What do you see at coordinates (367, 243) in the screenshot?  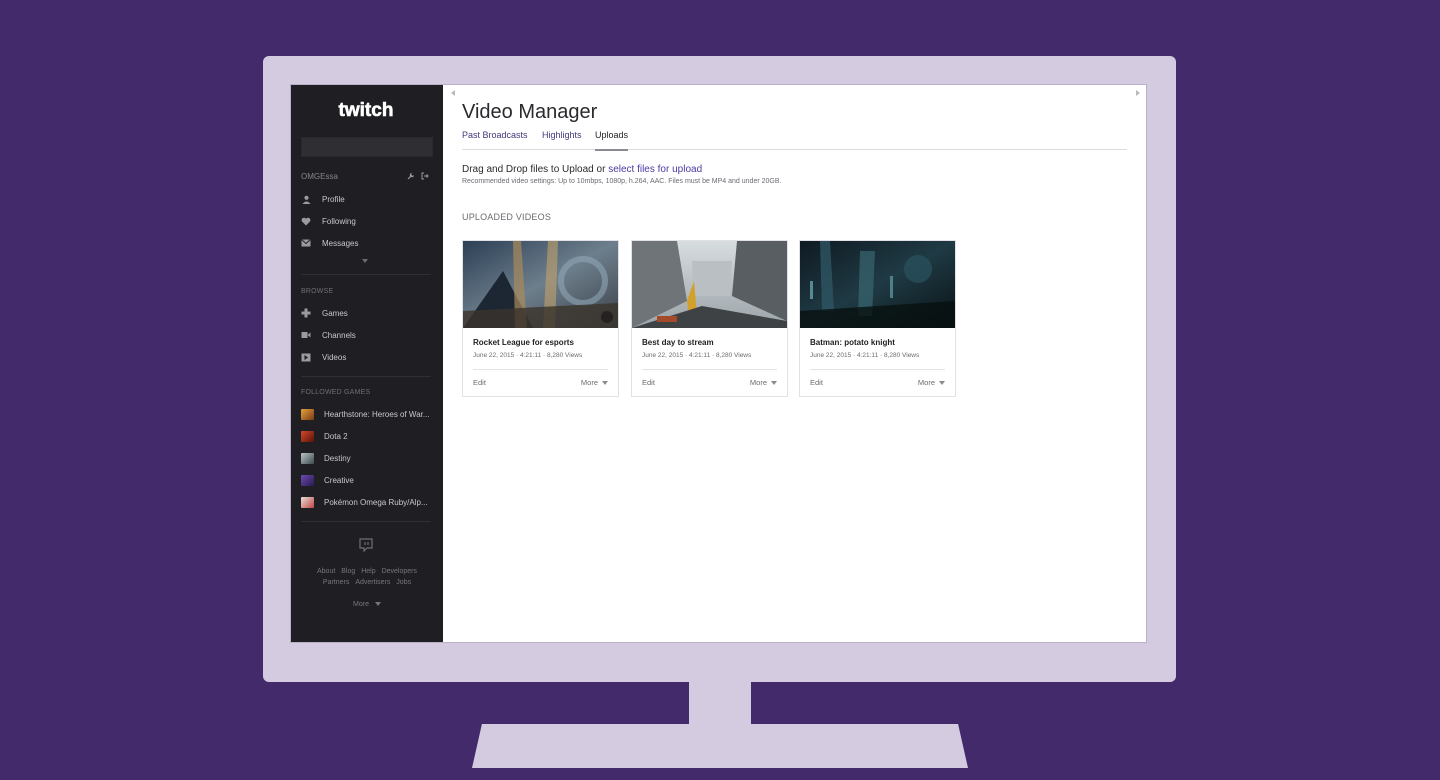 I see `sidebar-item-messages: Messages` at bounding box center [367, 243].